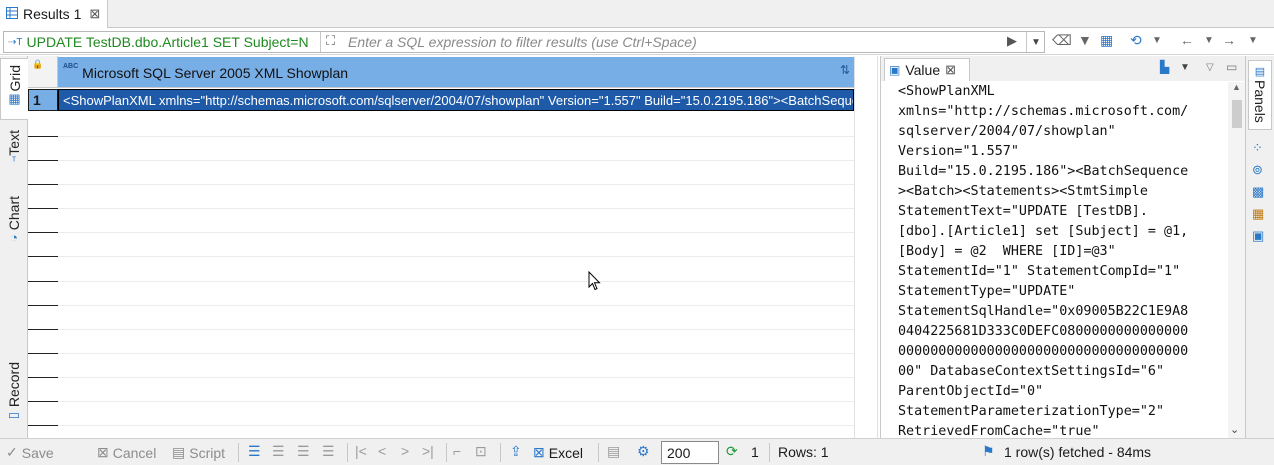 This screenshot has width=1274, height=465. Describe the element at coordinates (1106, 40) in the screenshot. I see `save-filter-icon: ▦` at that location.